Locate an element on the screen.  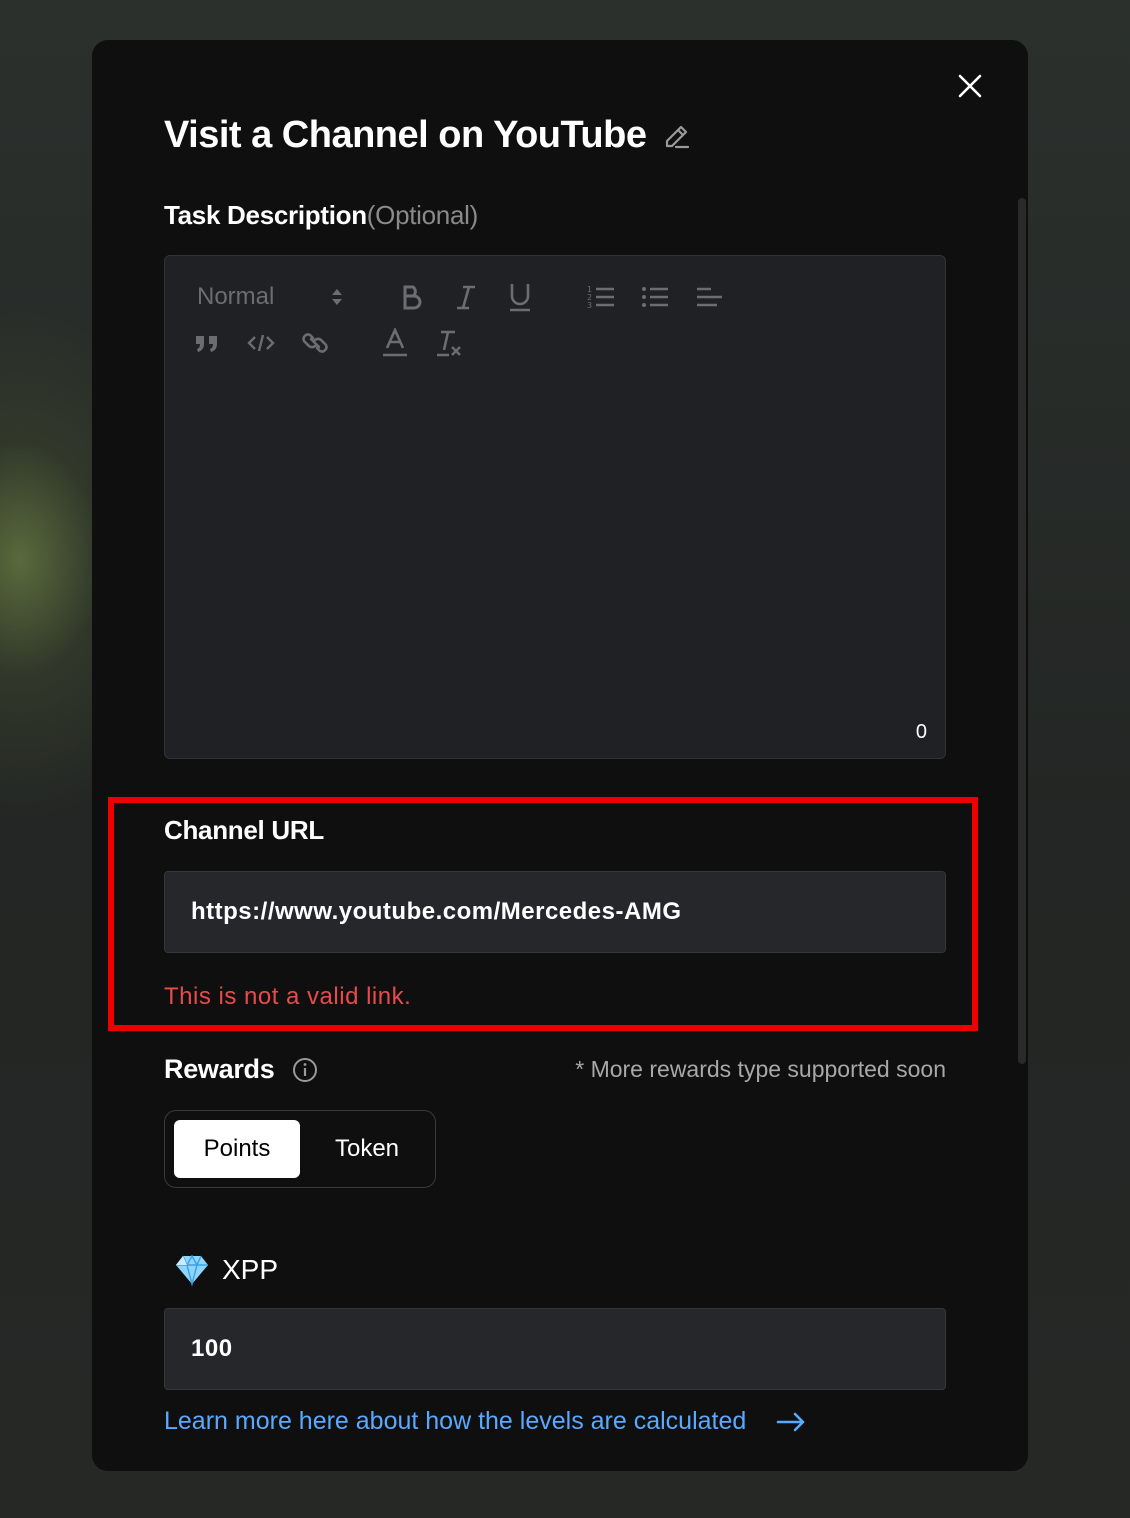
bullet-list-button is located at coordinates (655, 297).